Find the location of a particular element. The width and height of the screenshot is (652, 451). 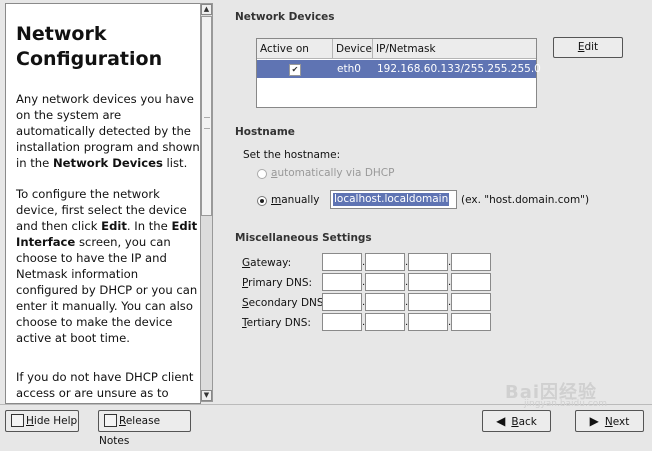

back-arrow-icon: ◀ is located at coordinates (501, 421).